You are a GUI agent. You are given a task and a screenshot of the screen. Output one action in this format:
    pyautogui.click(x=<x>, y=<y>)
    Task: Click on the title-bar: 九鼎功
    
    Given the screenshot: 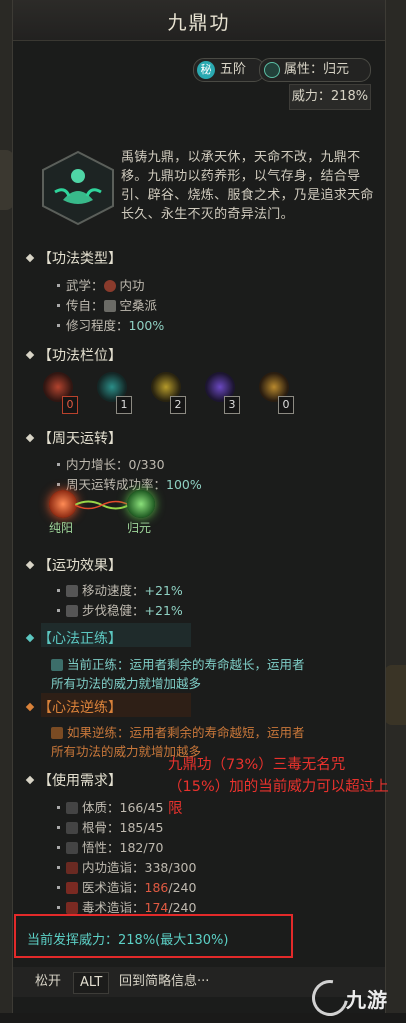 What is the action you would take?
    pyautogui.click(x=199, y=20)
    